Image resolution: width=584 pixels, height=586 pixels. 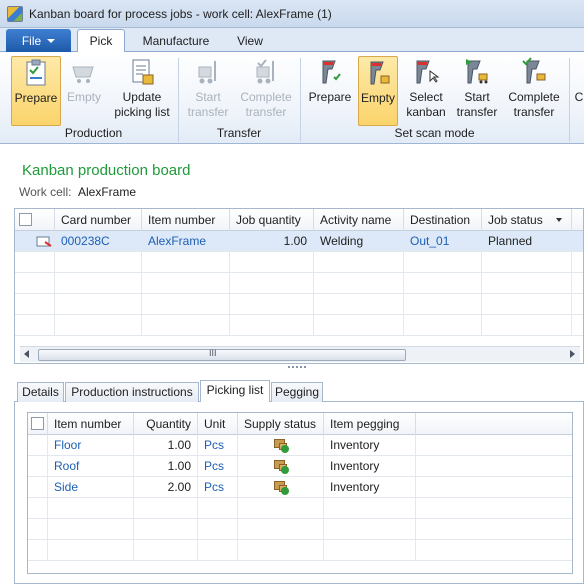 What do you see at coordinates (534, 112) in the screenshot?
I see `scan-complete-transfer-label-2: transfer` at bounding box center [534, 112].